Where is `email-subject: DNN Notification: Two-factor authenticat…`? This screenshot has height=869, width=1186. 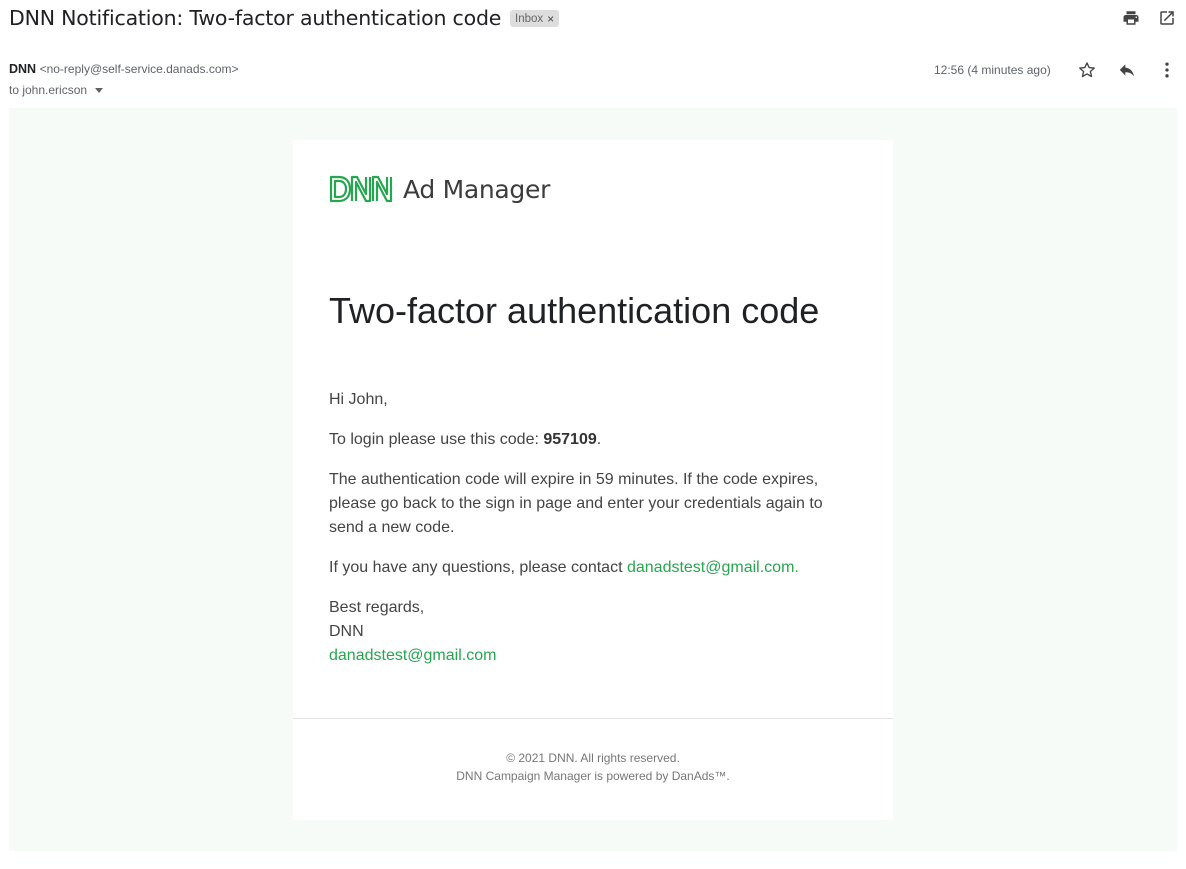 email-subject: DNN Notification: Two-factor authenticat… is located at coordinates (255, 18).